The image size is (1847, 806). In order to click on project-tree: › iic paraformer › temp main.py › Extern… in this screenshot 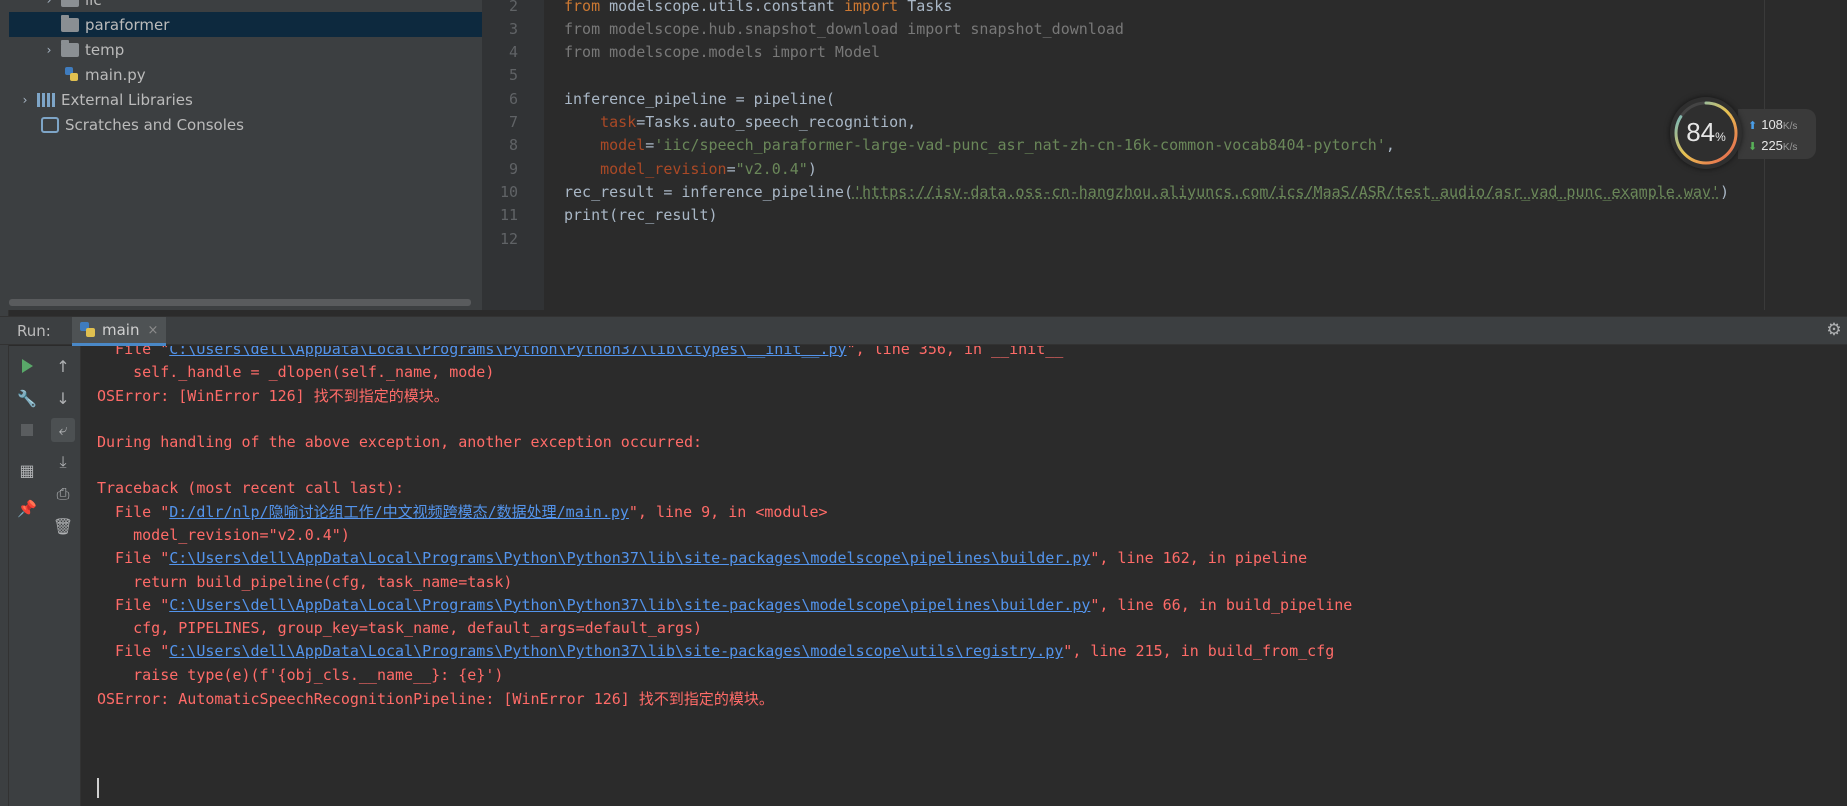, I will do `click(241, 155)`.